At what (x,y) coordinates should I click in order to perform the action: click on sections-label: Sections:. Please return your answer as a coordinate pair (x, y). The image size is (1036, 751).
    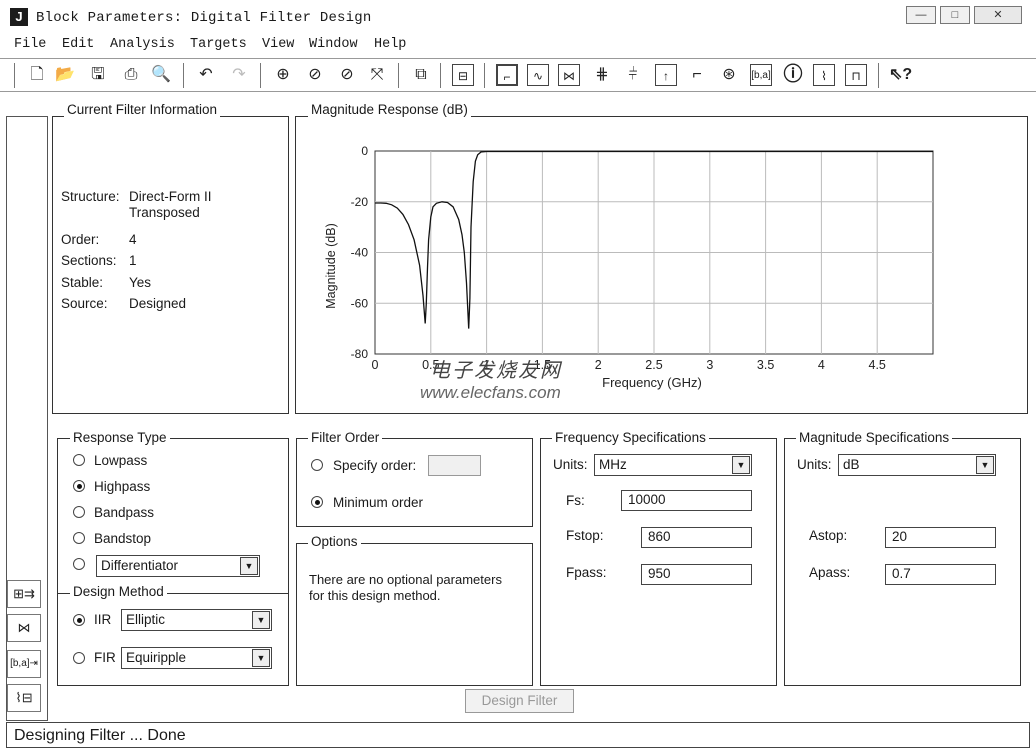
    Looking at the image, I should click on (89, 260).